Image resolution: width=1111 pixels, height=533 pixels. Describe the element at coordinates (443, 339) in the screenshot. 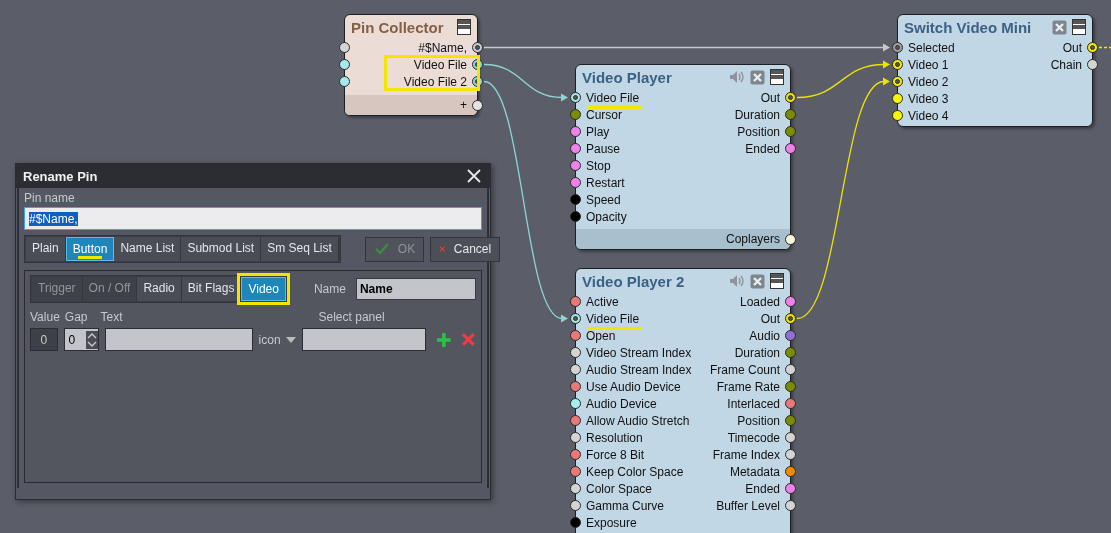

I see `add-icon` at that location.